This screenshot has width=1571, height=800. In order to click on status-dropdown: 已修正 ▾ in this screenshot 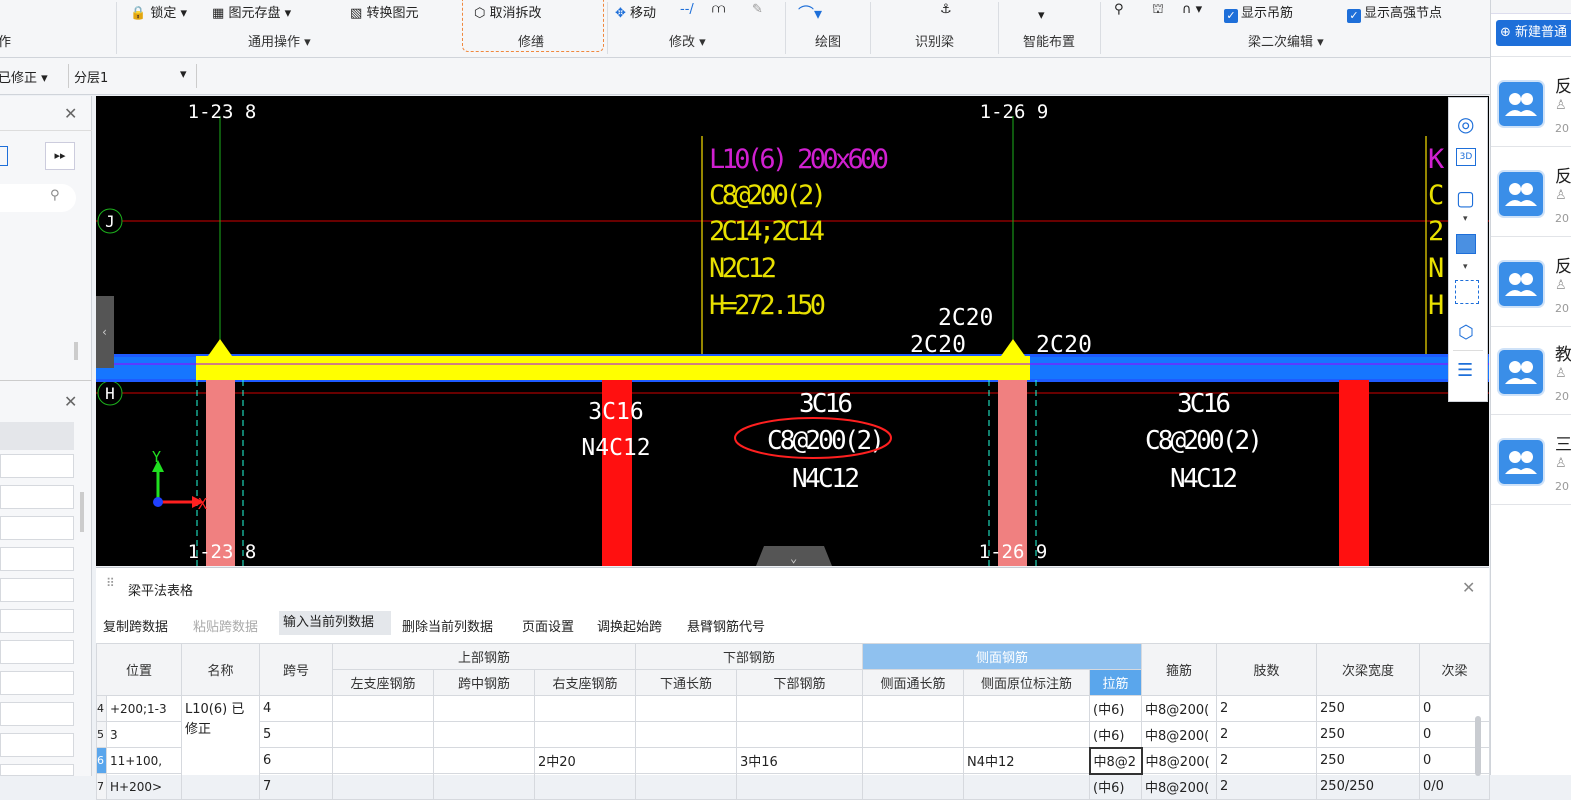, I will do `click(24, 76)`.